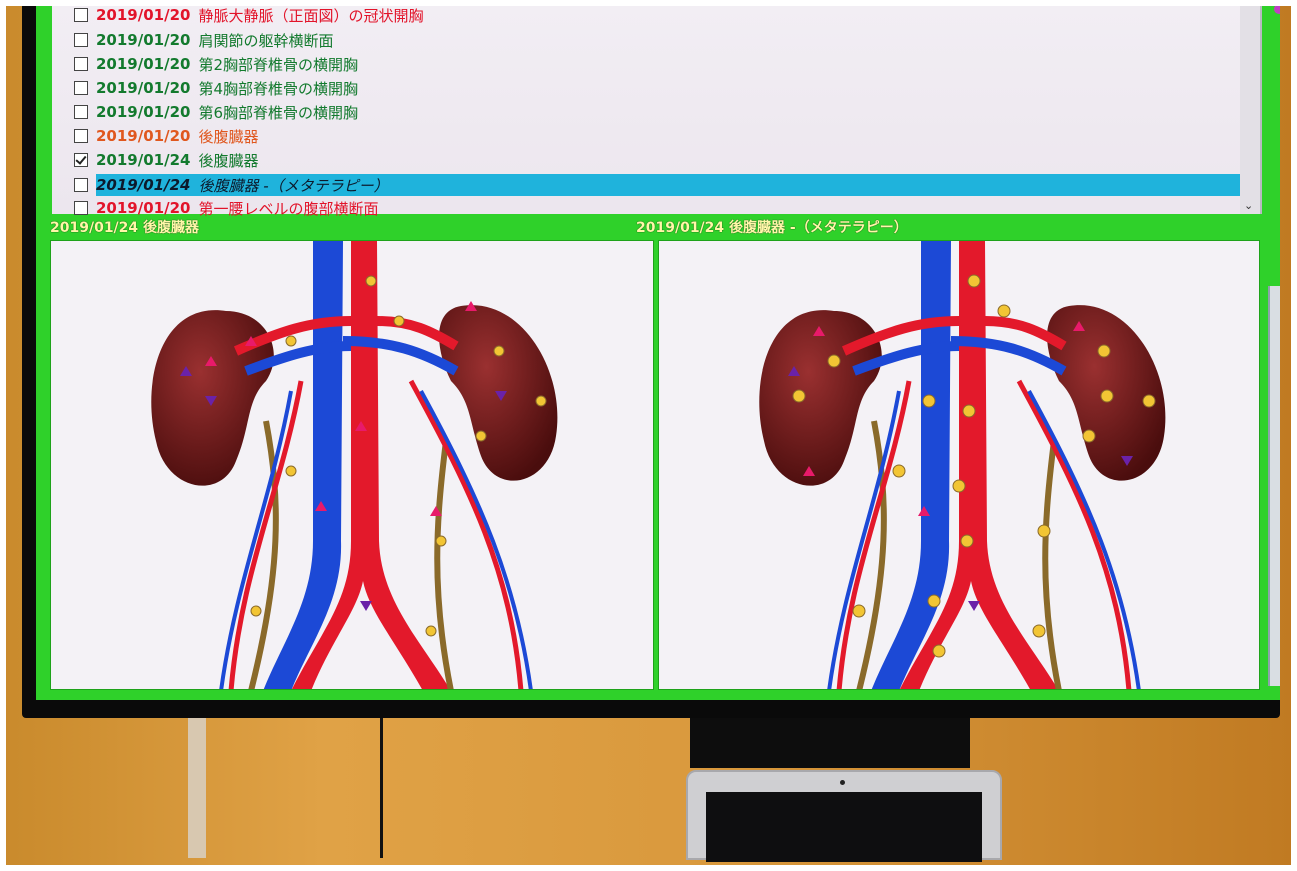  What do you see at coordinates (171, 228) in the screenshot?
I see `left-viewer-title: 後腹臓器` at bounding box center [171, 228].